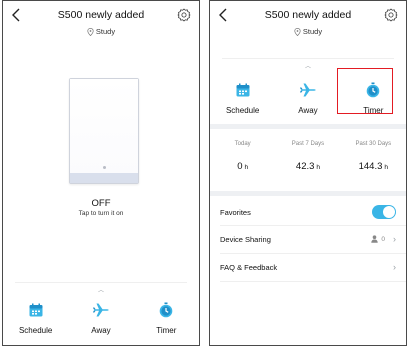 The height and width of the screenshot is (346, 409). I want to click on usage-past7-value: 42.3, so click(305, 166).